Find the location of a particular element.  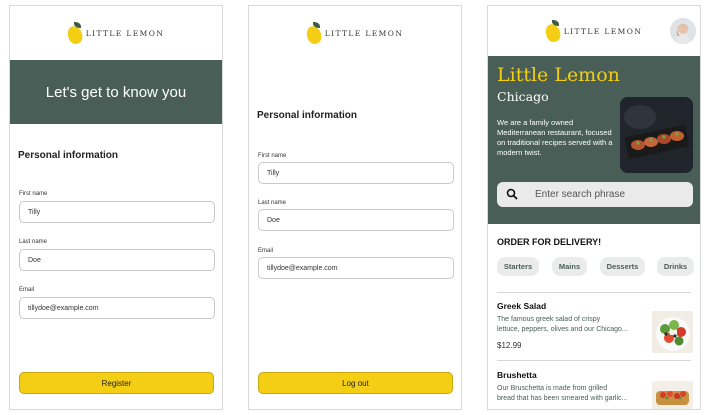

category-mains: Mains is located at coordinates (569, 266).